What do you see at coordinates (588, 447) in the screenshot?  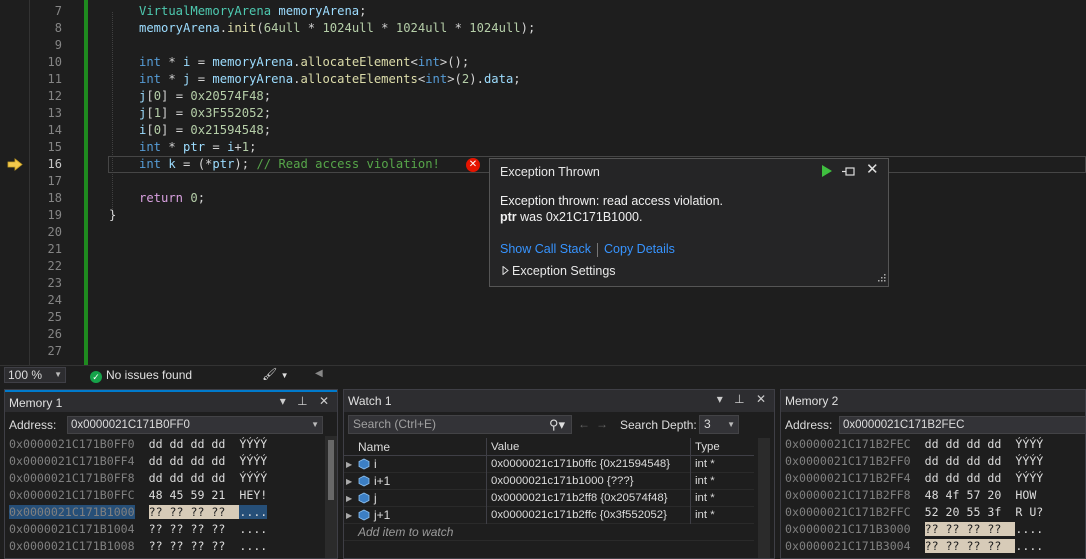 I see `column-value: Value` at bounding box center [588, 447].